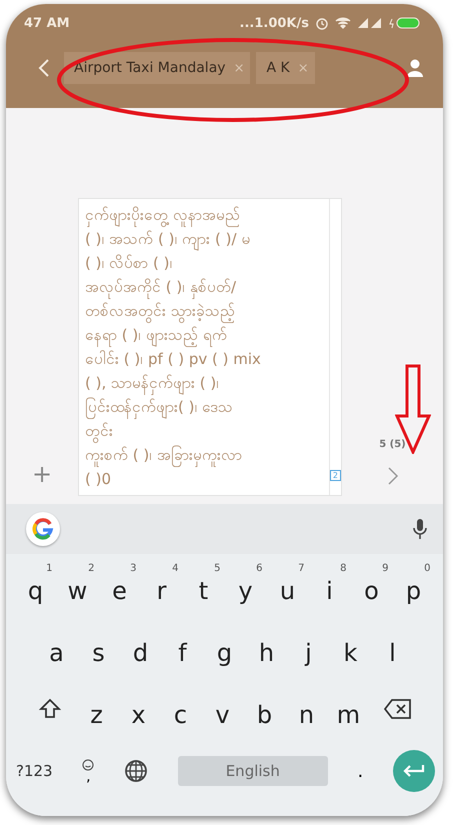  I want to click on message-text: ငှက်ဖျားပိုးတွေ့ လူနာအမည် ( )၊ အသက် ( )၊ ကျား ( )/ မ ( )၊ လိပ်စာ ( )၊ အလုပ်အကိုင် ( )၊ နှစ်ပတ်/ တစ်လအတွင်း သွားခဲ့သည့် နေရာ ( )၊ ဖျားသည့် ရက် ပေါင်း ( )၊ pf ( ) pv ( ) mix ( ), သာမန်ငှက်ဖျား ( )၊ ပြင်းထန်ငှက်ဖျား( )၊ ဒေသ တွင်း ကူးစက် ( )၊ အခြားမှကူးလာ ( )0, so click(173, 347).